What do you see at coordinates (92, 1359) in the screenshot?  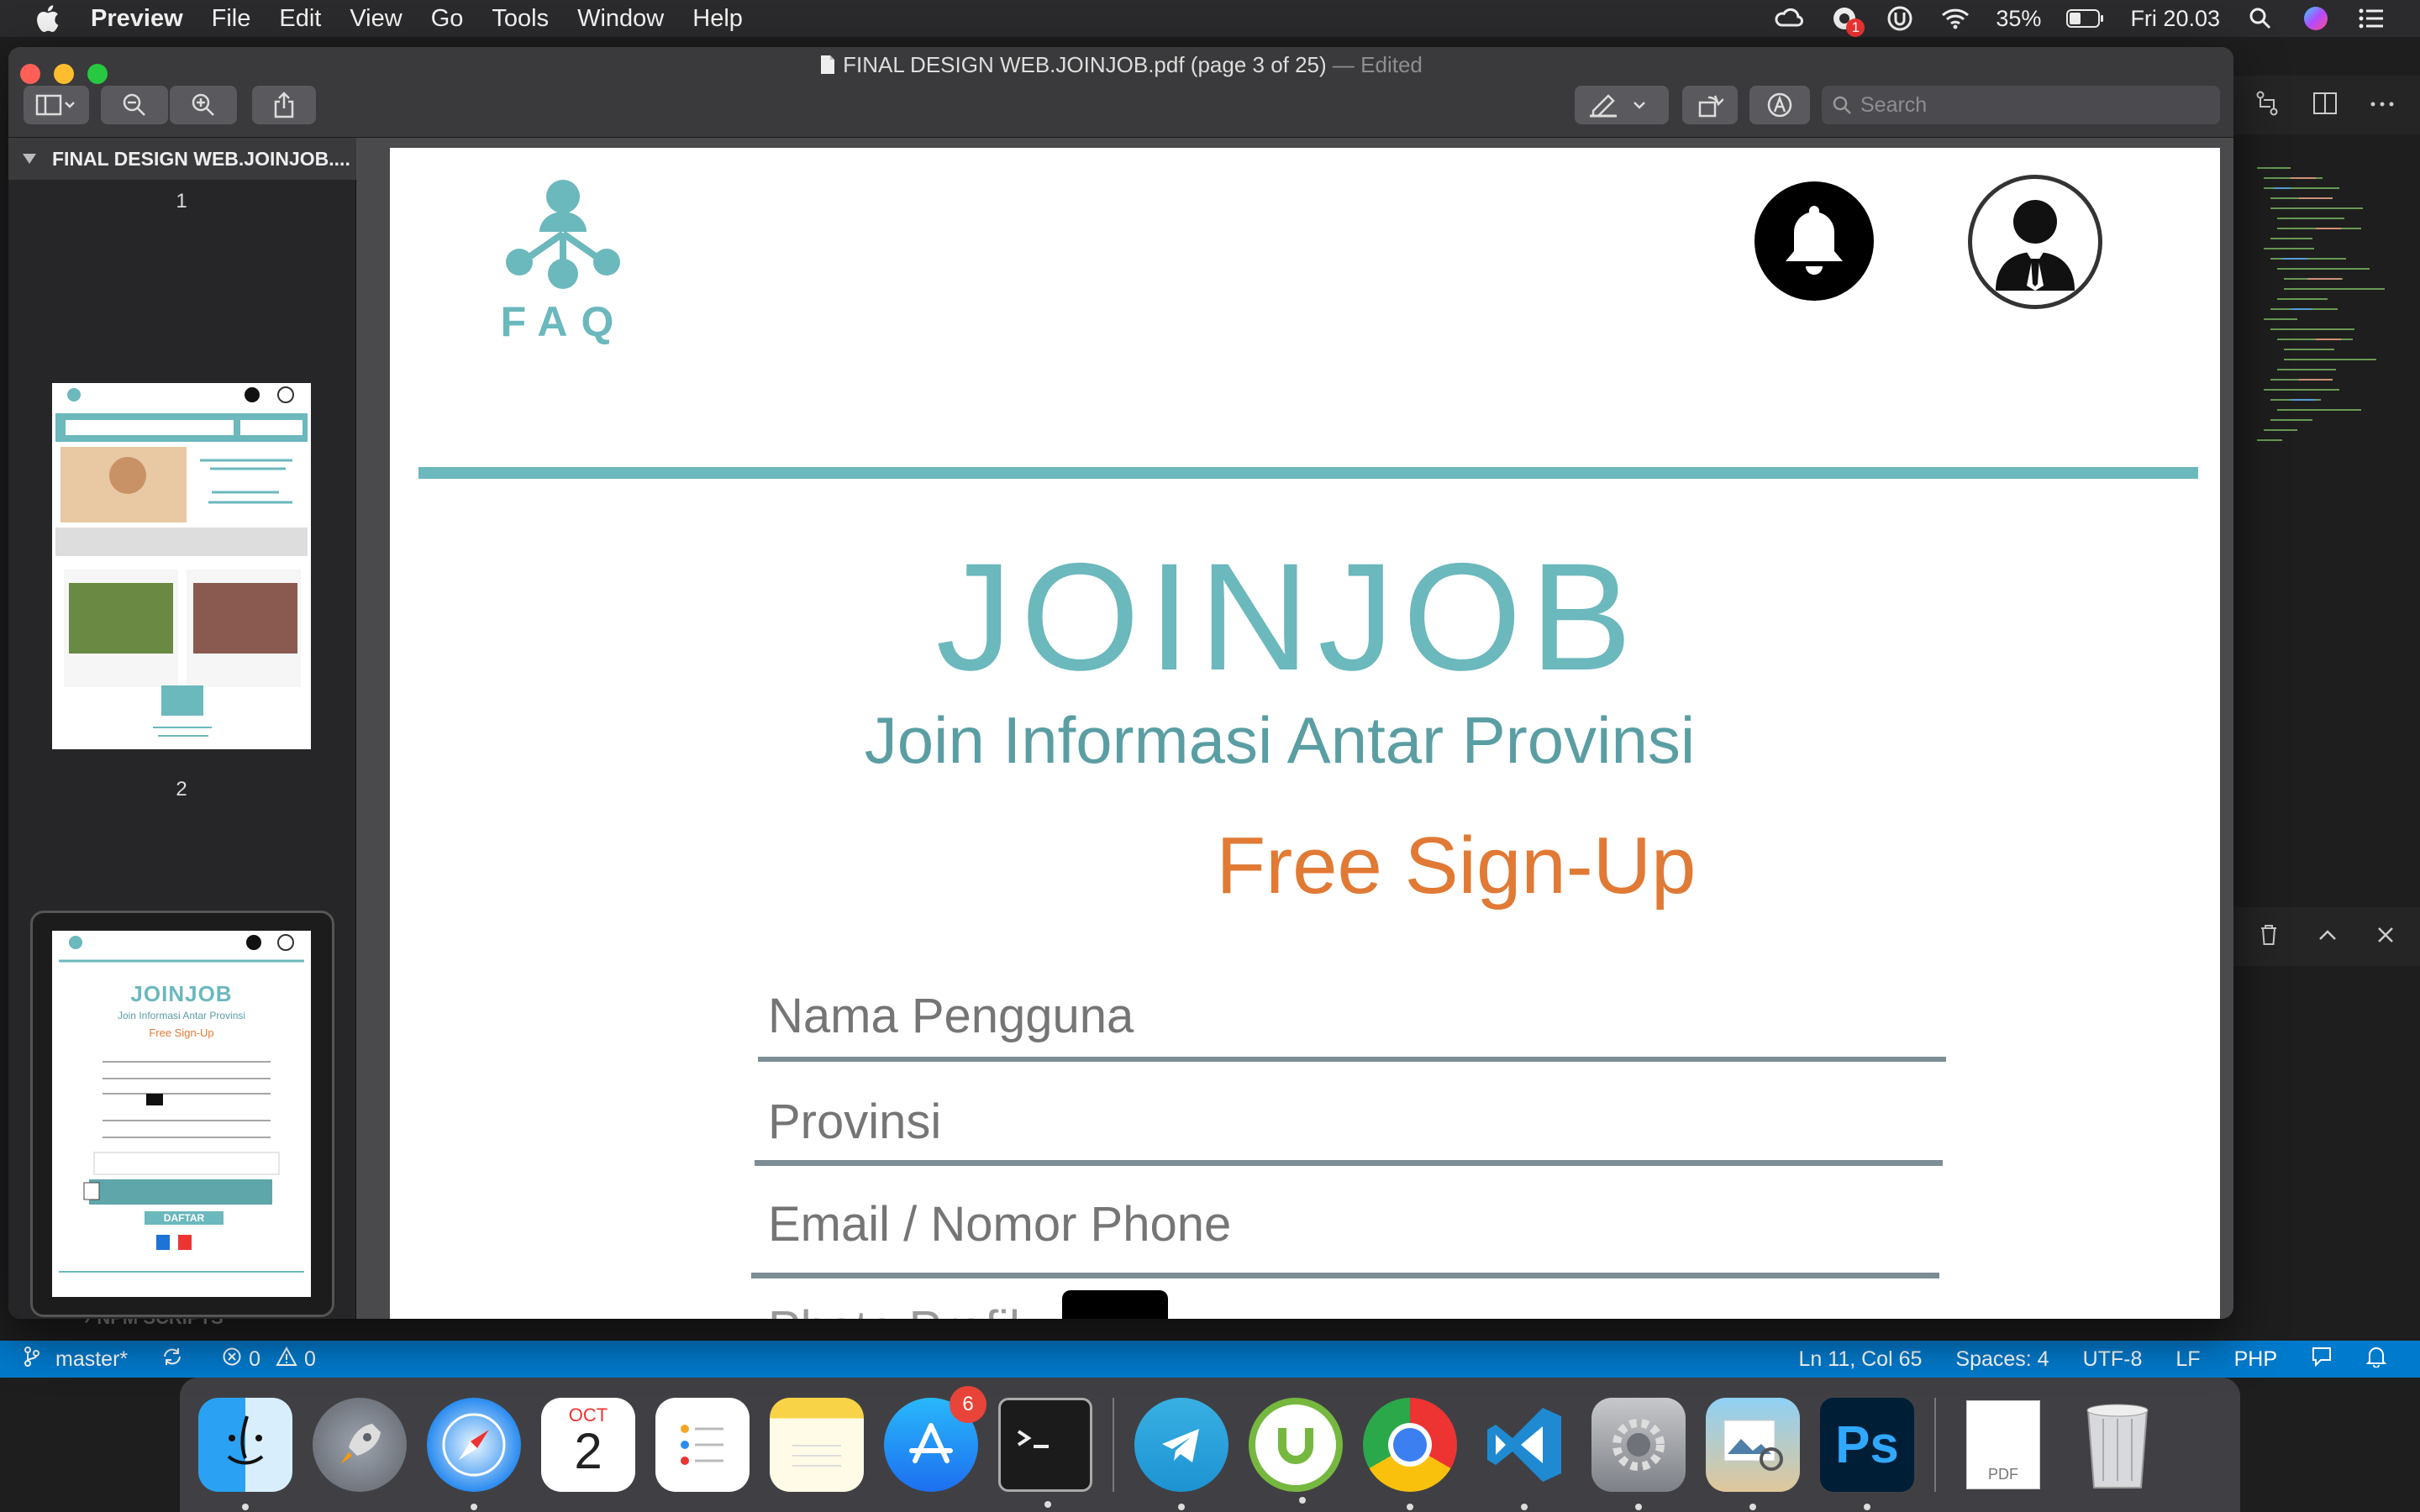 I see `git-branch: master*` at bounding box center [92, 1359].